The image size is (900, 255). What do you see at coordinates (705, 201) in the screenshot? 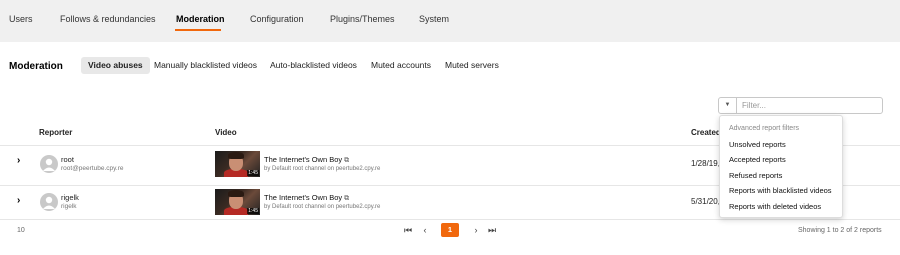
I see `created-date: 5/31/20,` at bounding box center [705, 201].